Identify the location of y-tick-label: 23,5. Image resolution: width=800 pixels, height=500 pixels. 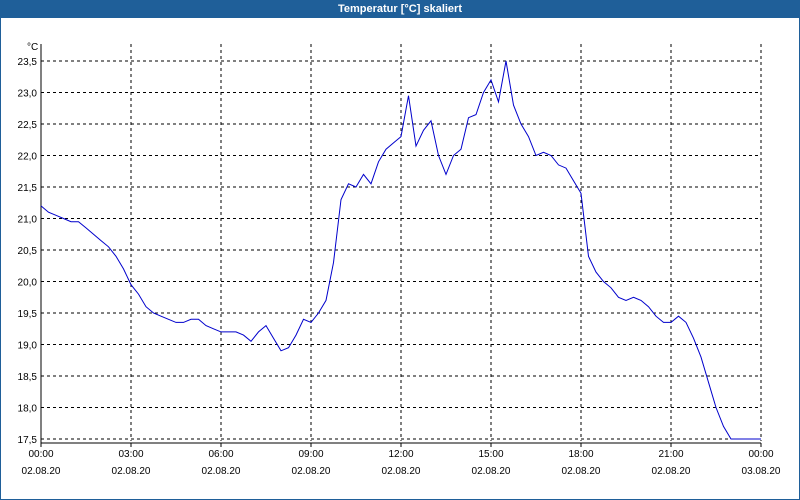
(28, 62).